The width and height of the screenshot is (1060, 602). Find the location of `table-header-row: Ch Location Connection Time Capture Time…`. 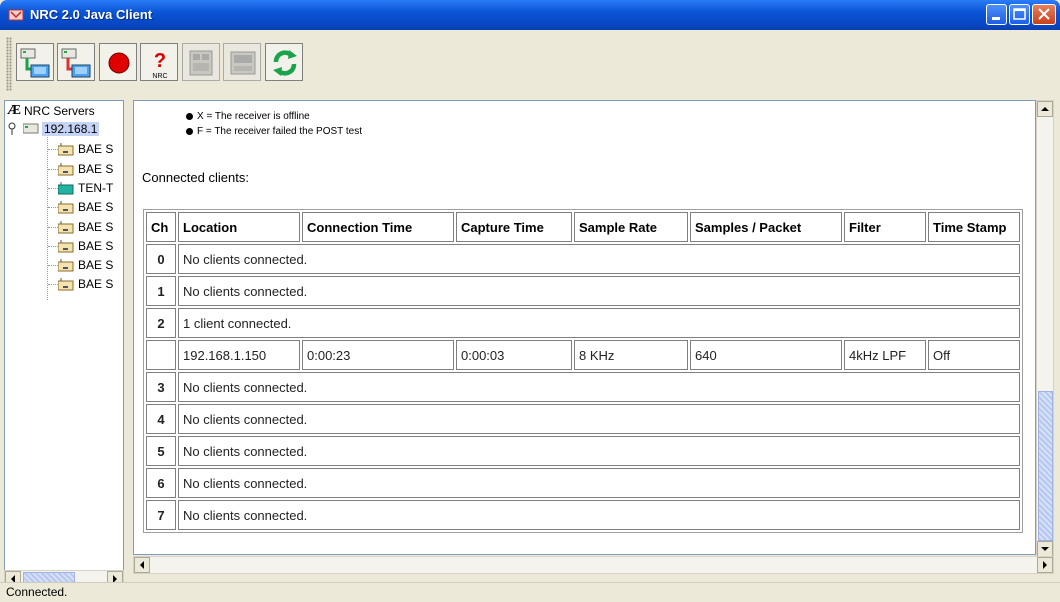

table-header-row: Ch Location Connection Time Capture Time… is located at coordinates (583, 227).